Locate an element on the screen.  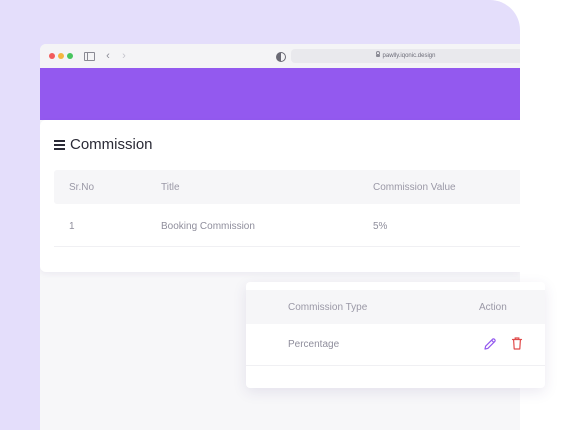
column-header-sr-no: Sr.No is located at coordinates (82, 187).